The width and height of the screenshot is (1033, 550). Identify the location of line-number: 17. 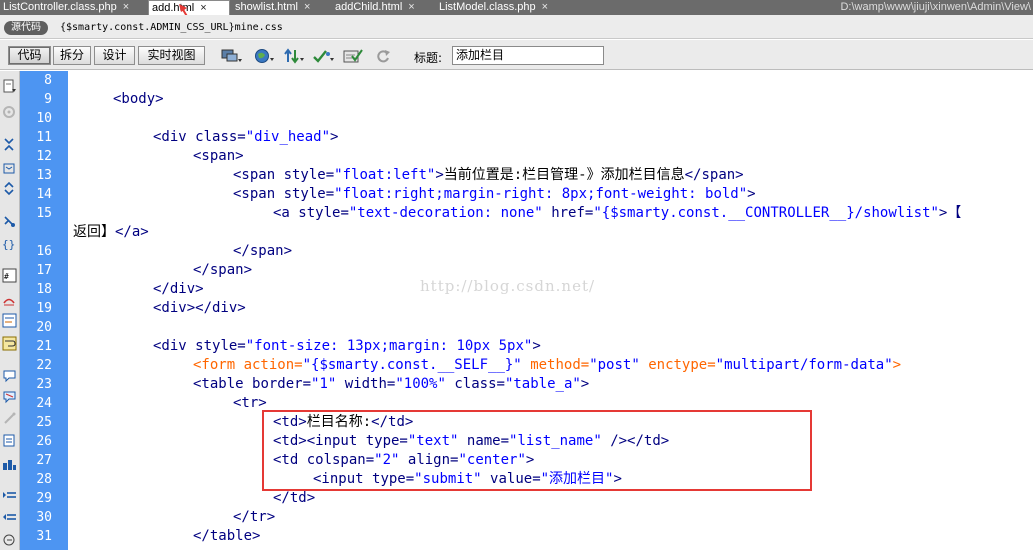
(44, 270).